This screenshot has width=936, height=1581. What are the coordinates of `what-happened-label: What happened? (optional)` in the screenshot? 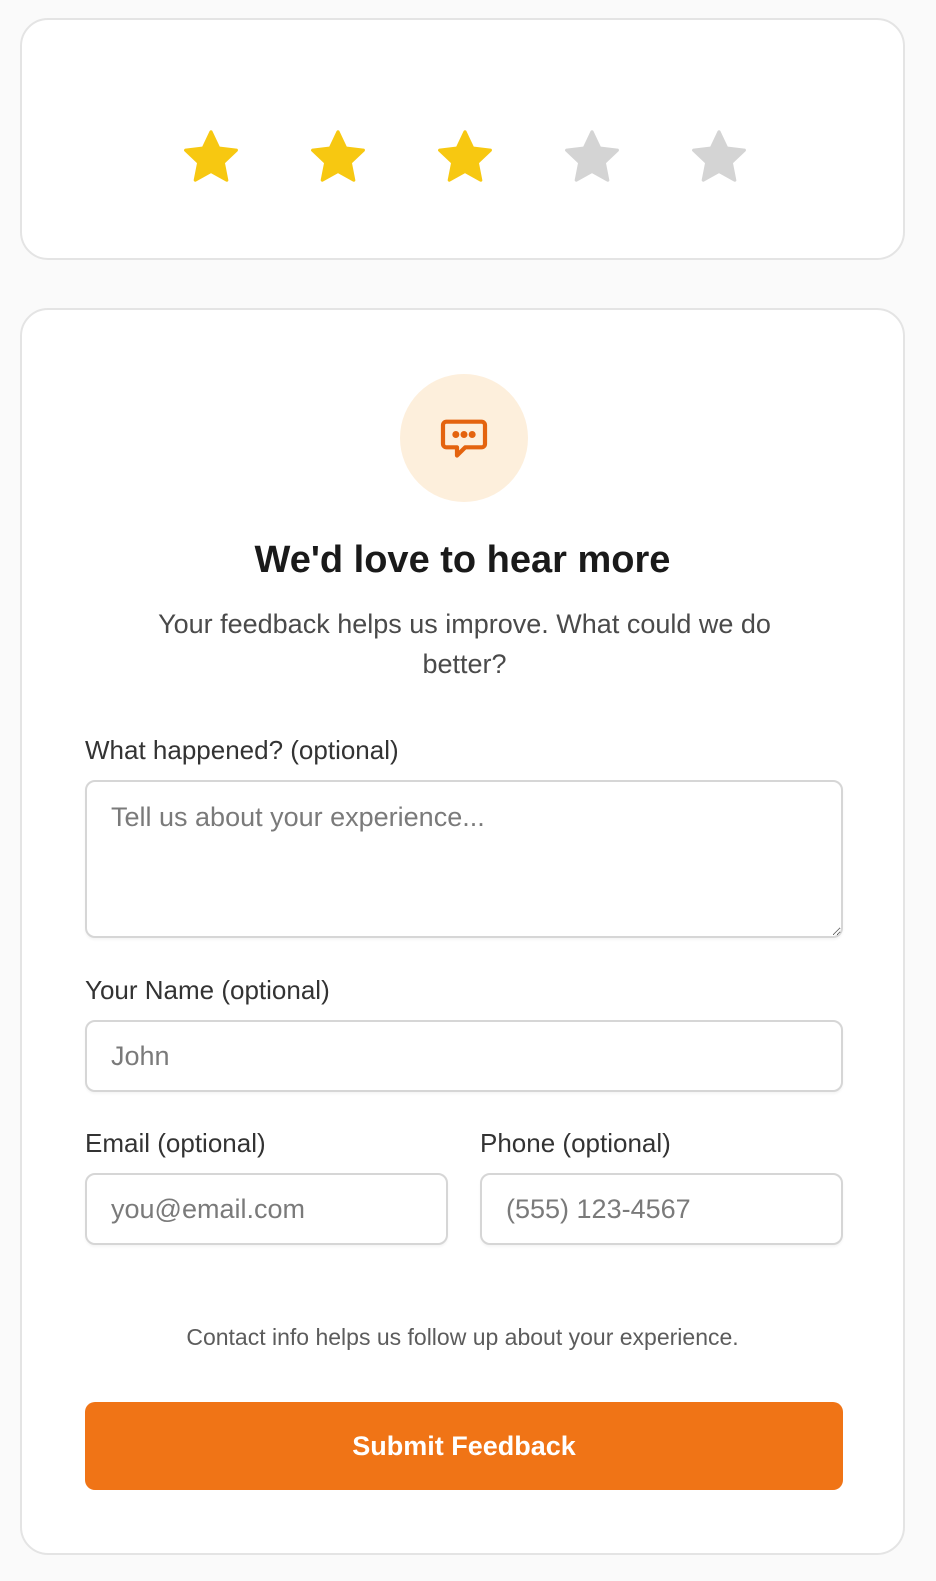 It's located at (242, 750).